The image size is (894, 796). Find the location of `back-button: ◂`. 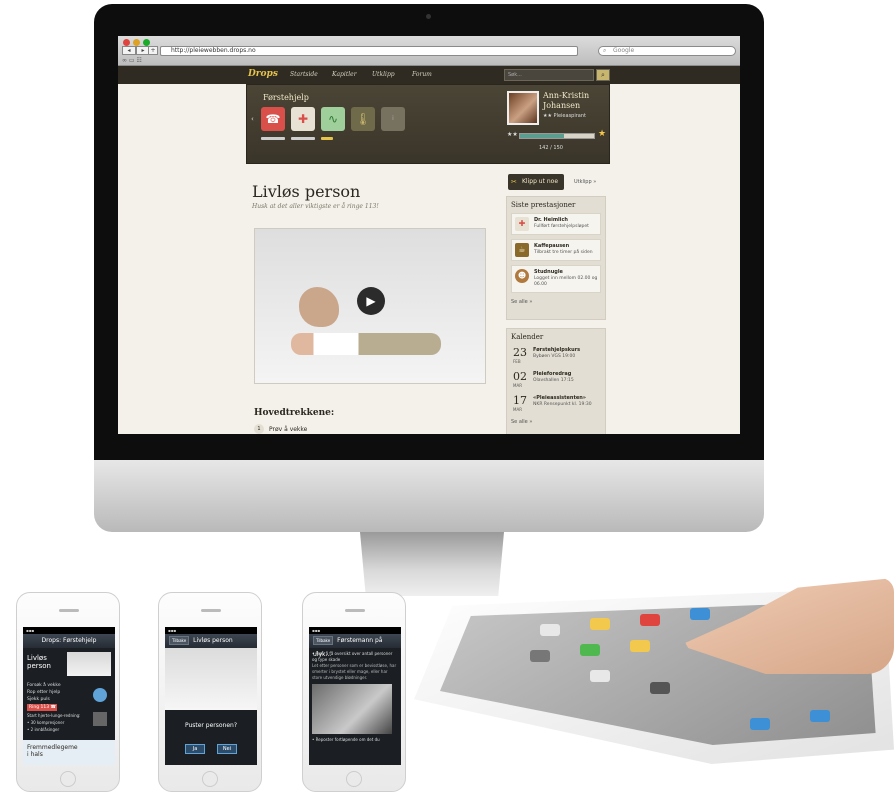

back-button: ◂ is located at coordinates (129, 50).